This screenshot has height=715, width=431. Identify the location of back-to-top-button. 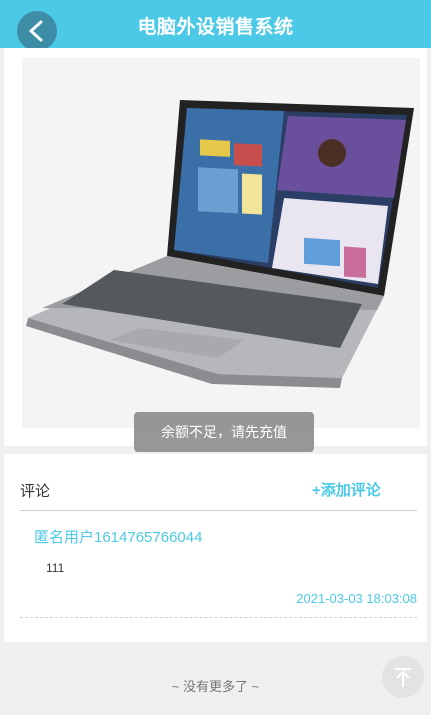
(403, 677).